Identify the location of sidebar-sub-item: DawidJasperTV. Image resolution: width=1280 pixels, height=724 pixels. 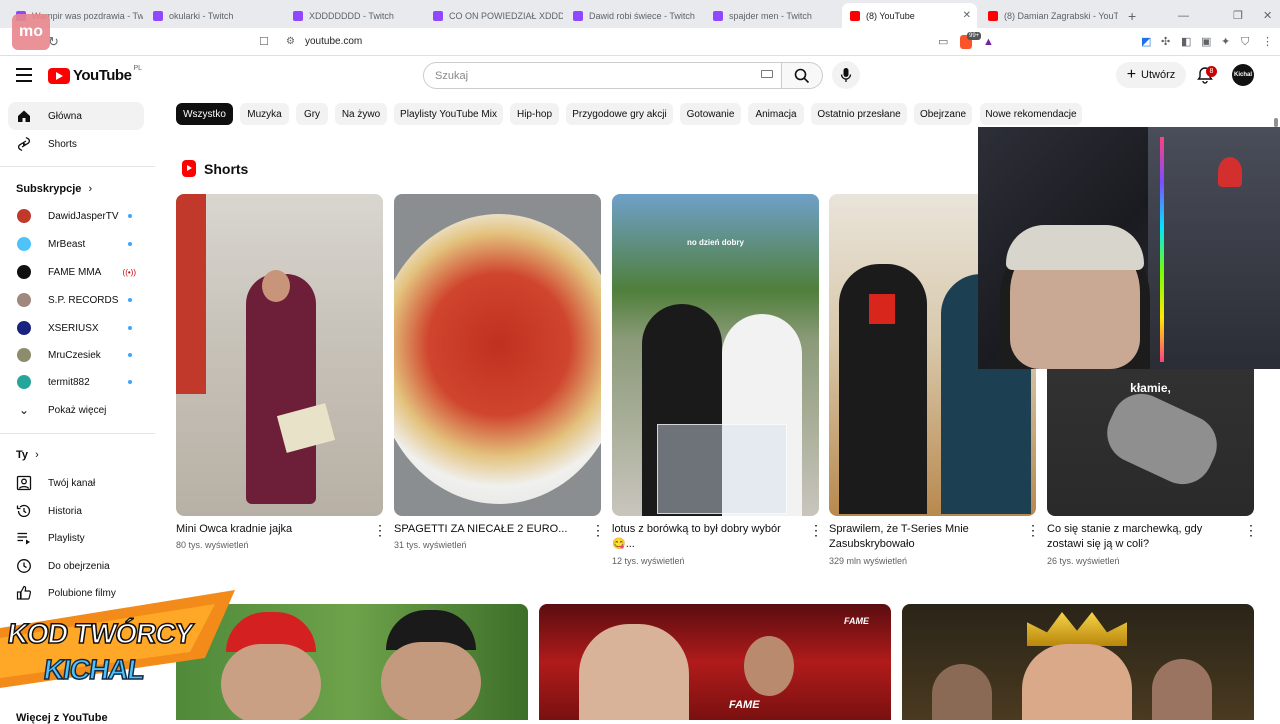
(76, 216).